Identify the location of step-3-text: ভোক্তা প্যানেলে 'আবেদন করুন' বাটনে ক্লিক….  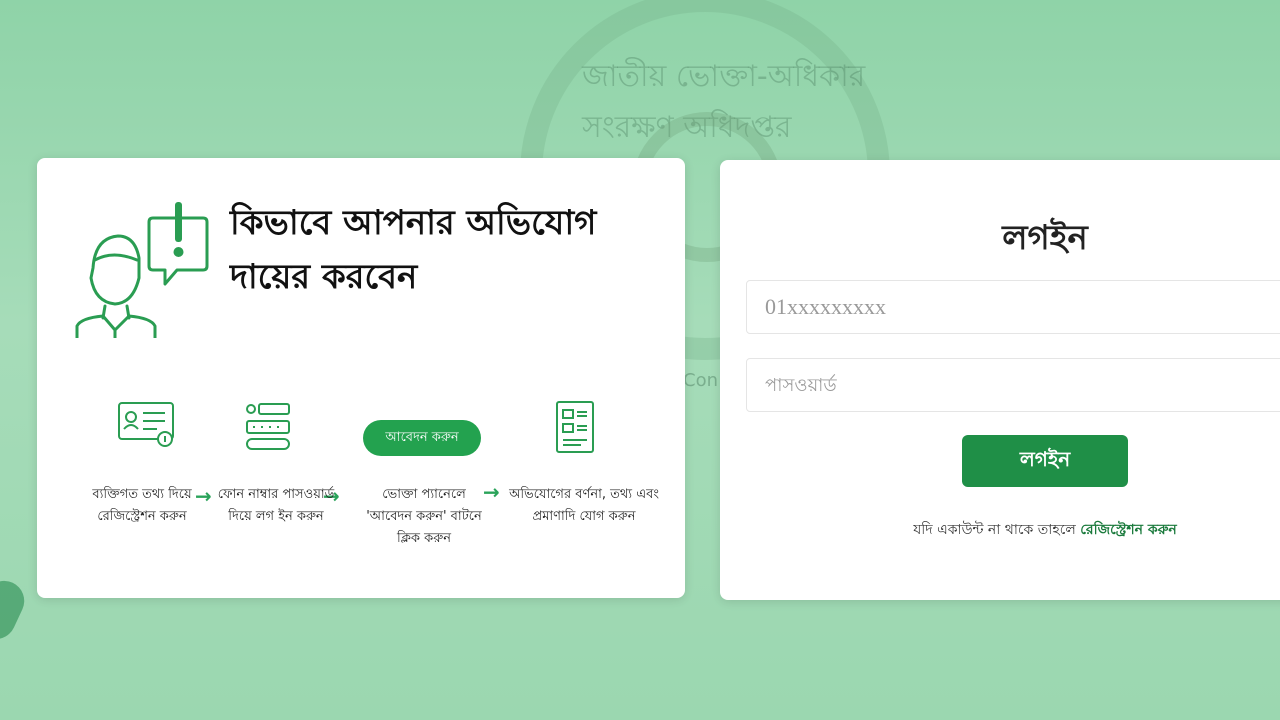
(424, 516).